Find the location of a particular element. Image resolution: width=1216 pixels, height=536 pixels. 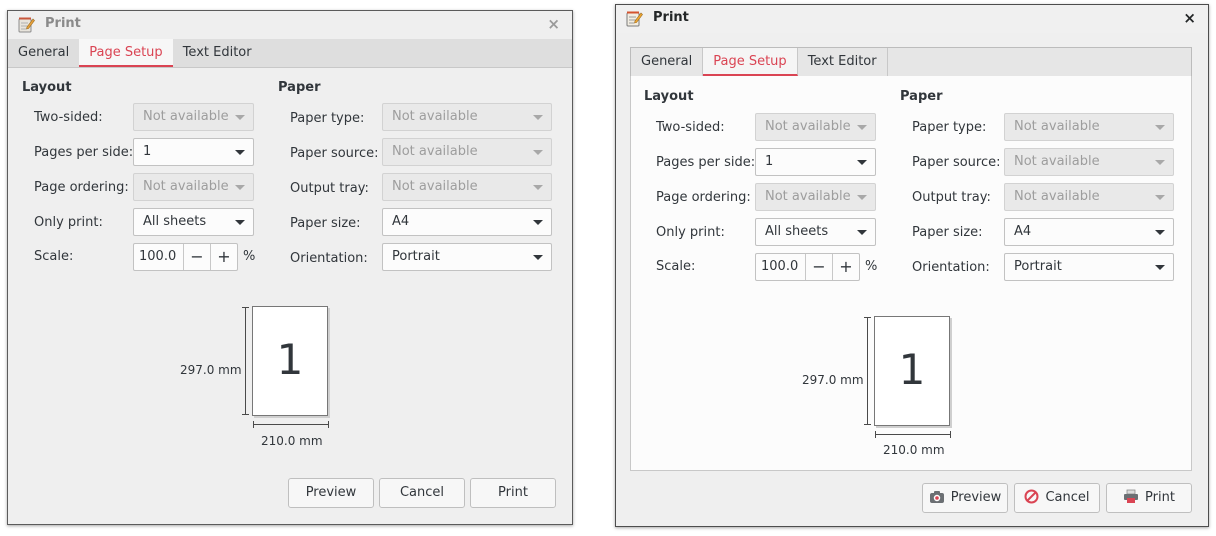

layout-heading: Layout is located at coordinates (669, 96).